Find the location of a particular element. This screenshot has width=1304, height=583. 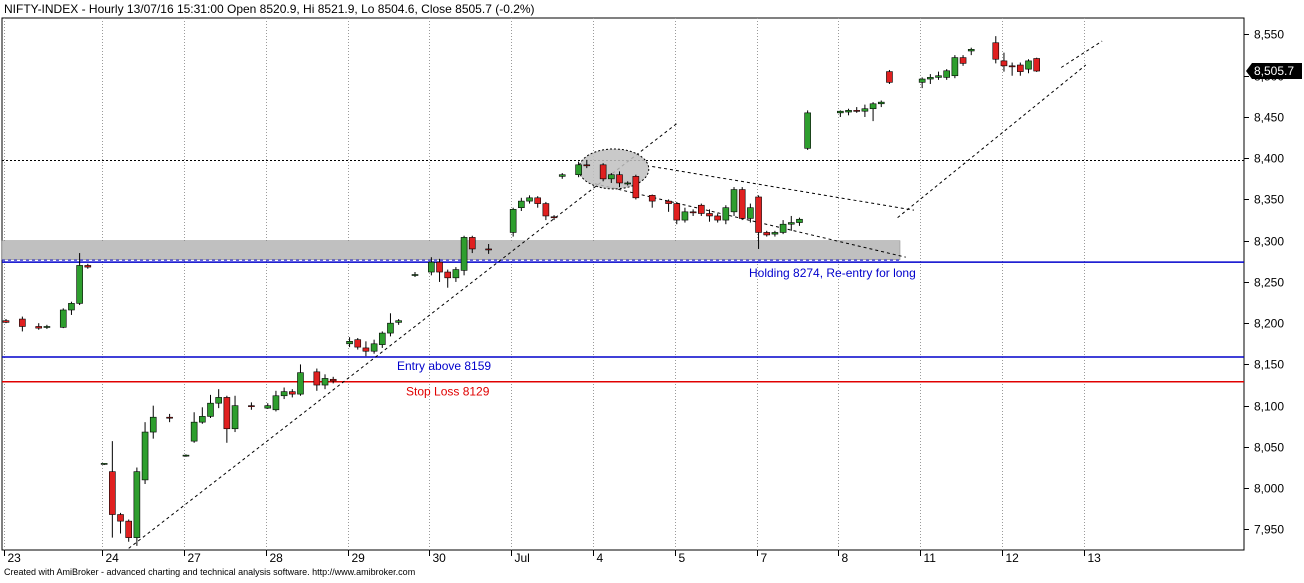

x-tick-label: Jul is located at coordinates (522, 558).